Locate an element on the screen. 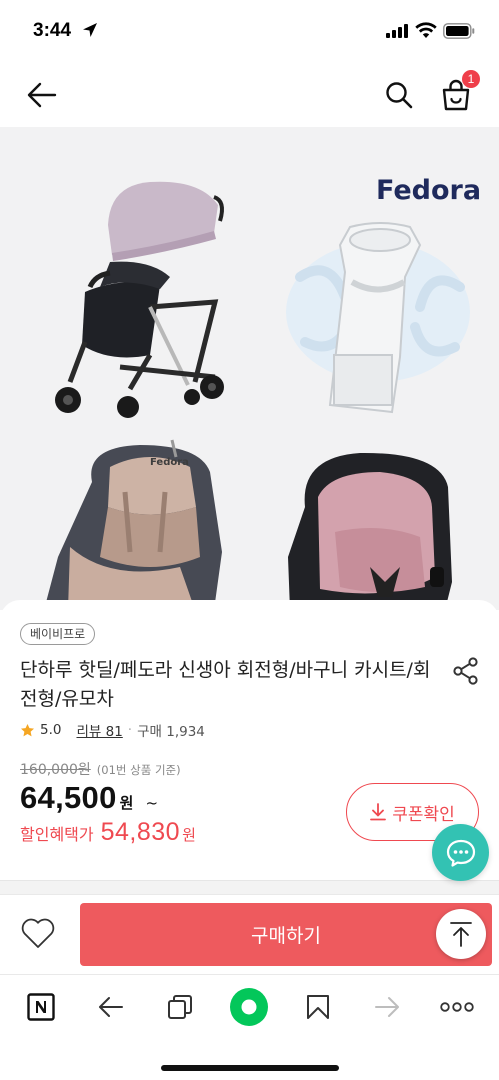 The width and height of the screenshot is (499, 1080). seat-liner-image is located at coordinates (378, 318).